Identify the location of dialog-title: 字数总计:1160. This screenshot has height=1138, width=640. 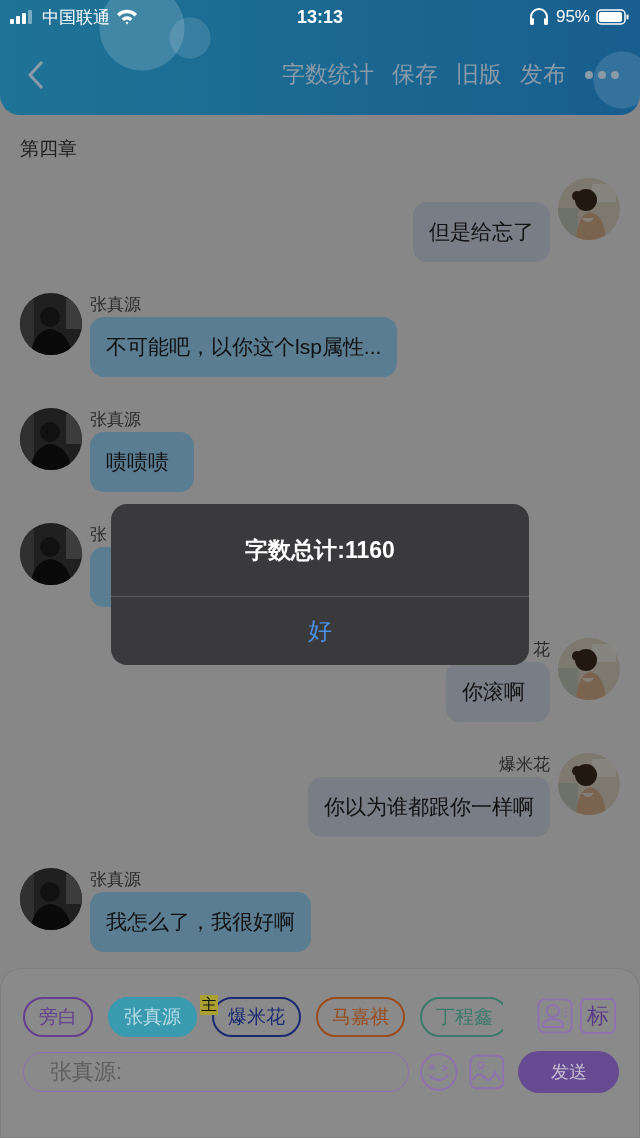
(320, 550).